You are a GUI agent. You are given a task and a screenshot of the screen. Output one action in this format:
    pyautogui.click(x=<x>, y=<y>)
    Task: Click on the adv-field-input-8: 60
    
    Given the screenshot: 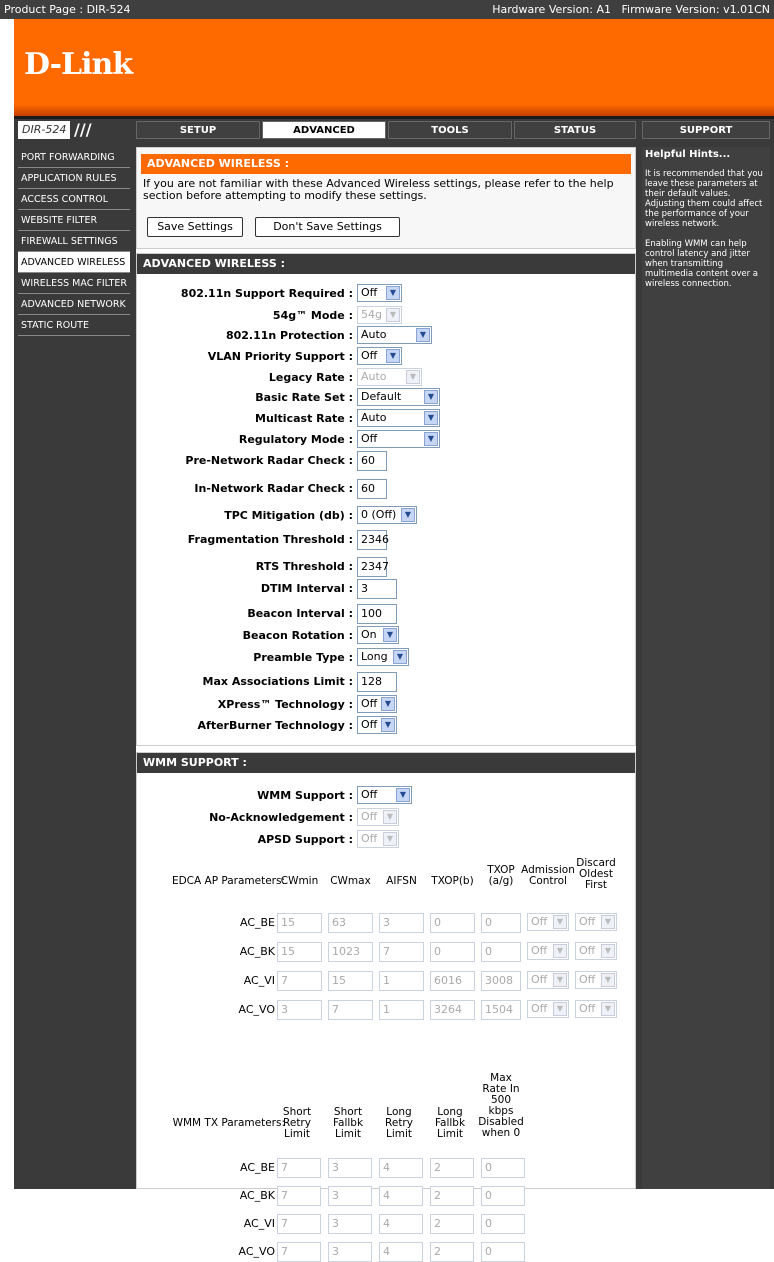 What is the action you would take?
    pyautogui.click(x=372, y=461)
    